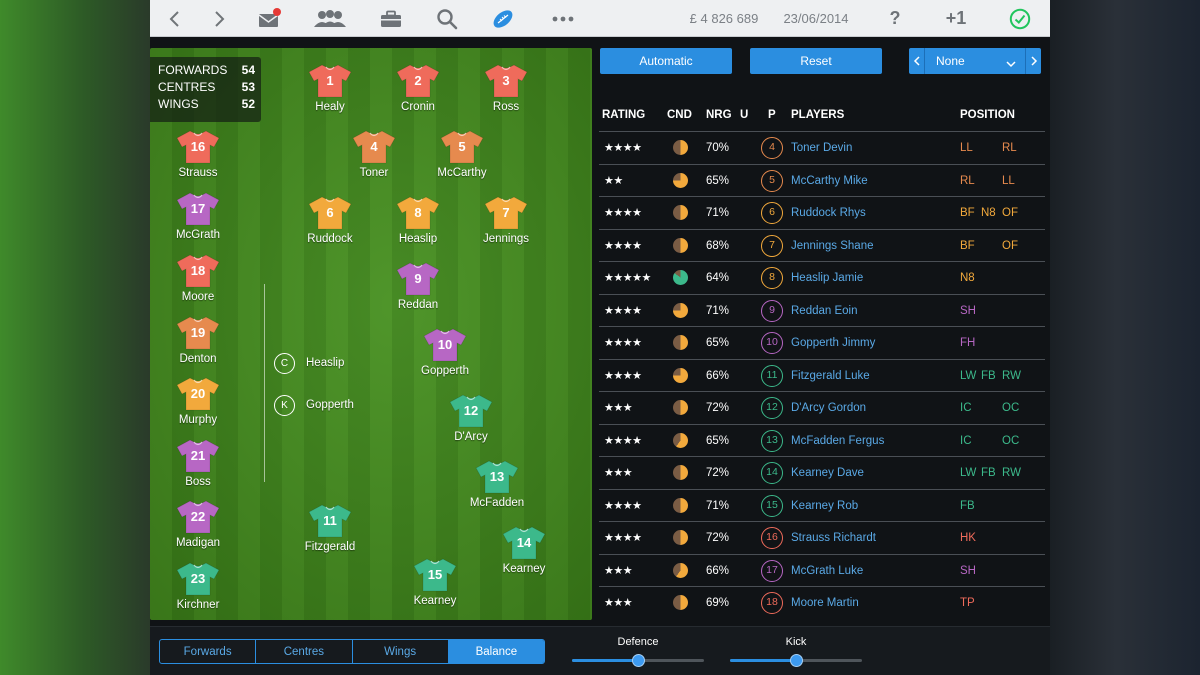 The width and height of the screenshot is (1200, 675). Describe the element at coordinates (506, 91) in the screenshot. I see `starting-player: 3 Ross` at that location.